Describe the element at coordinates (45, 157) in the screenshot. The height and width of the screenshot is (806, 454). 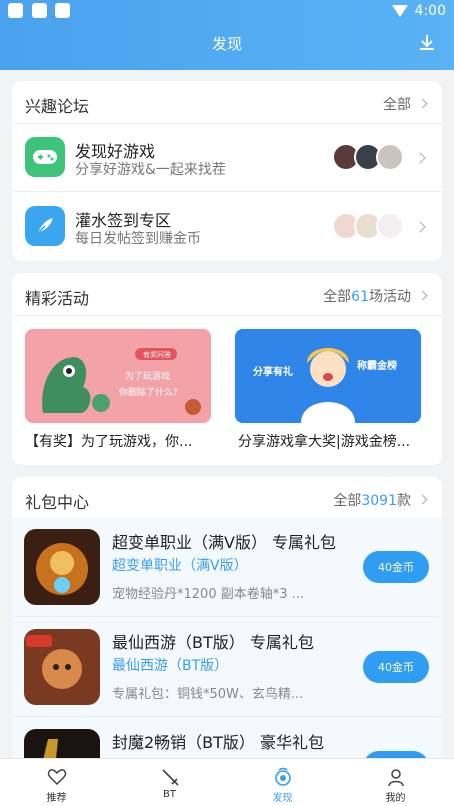
I see `gamepad-icon` at that location.